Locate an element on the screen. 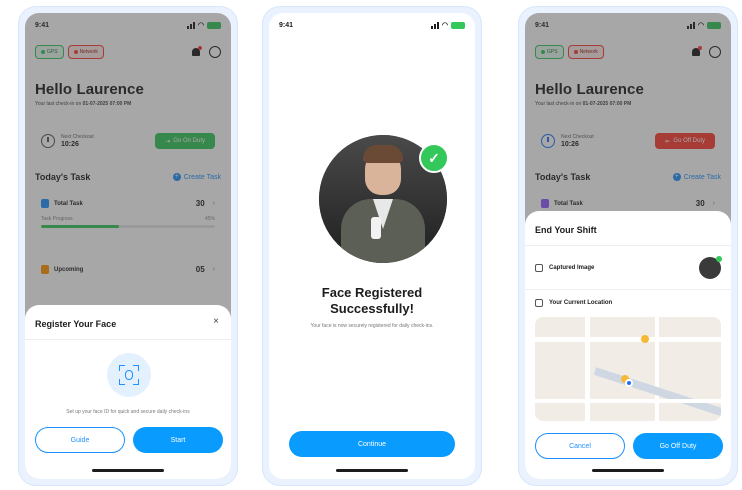 Image resolution: width=742 pixels, height=490 pixels. face-scan-icon is located at coordinates (129, 375).